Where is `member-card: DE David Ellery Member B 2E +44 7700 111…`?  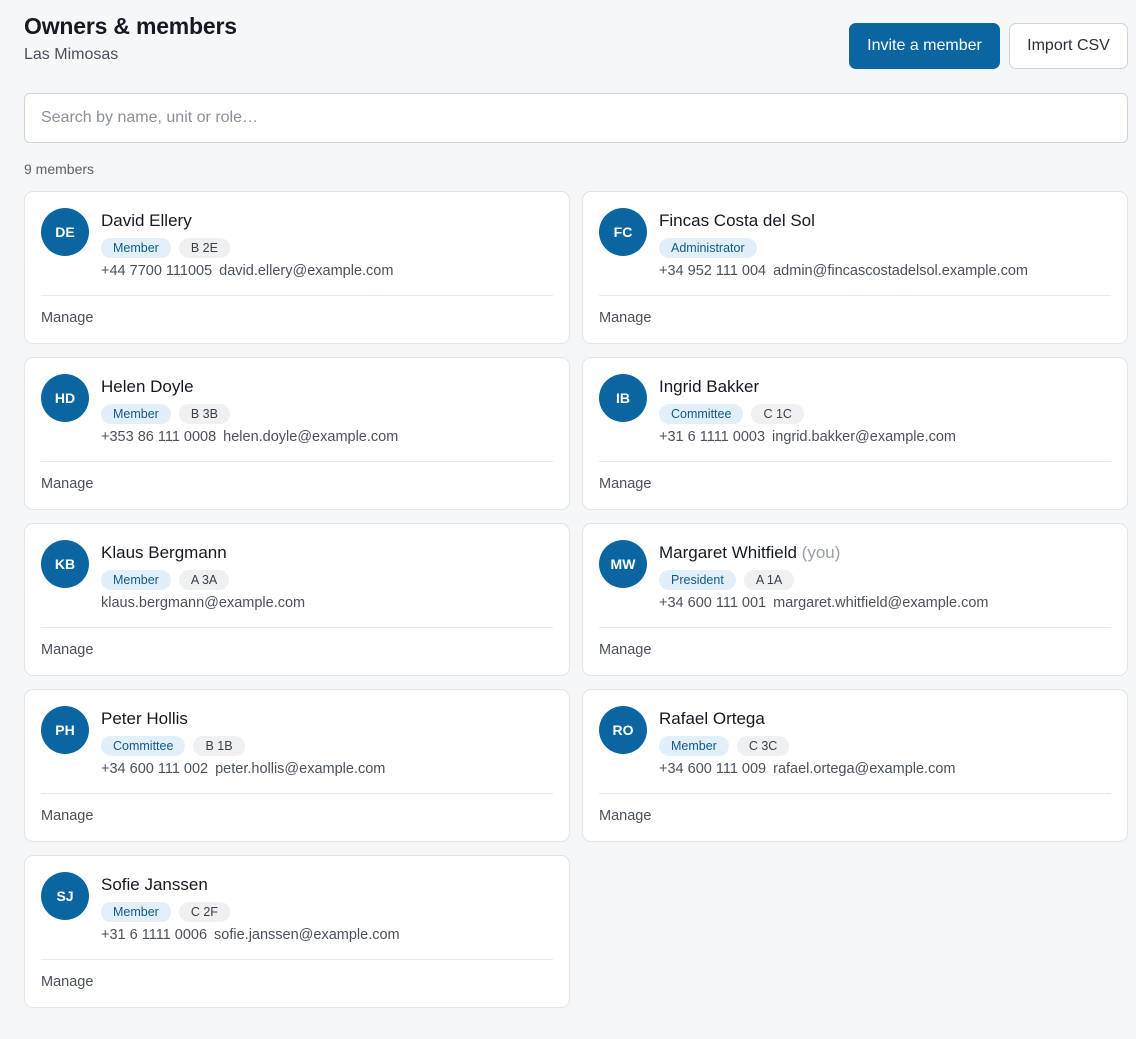
member-card: DE David Ellery Member B 2E +44 7700 111… is located at coordinates (297, 267).